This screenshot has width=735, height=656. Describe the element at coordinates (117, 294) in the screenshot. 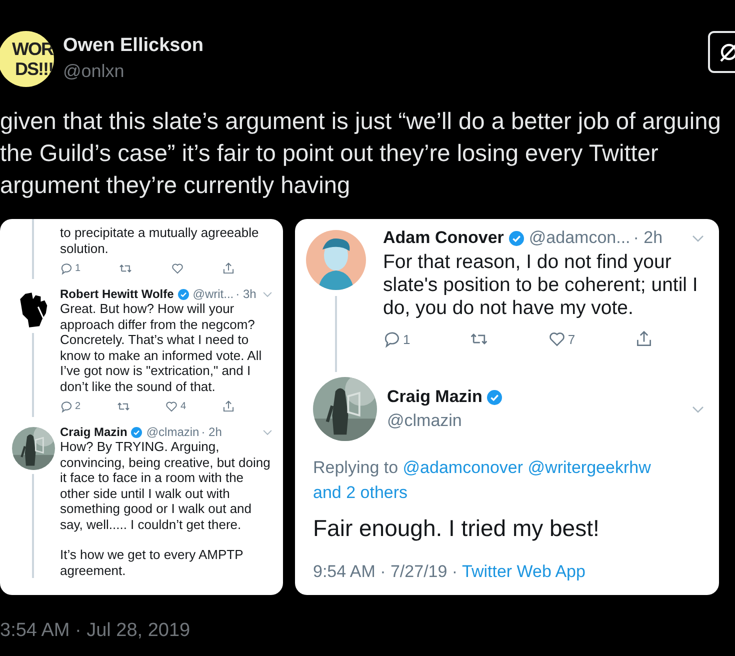

I see `author-name: Robert Hewitt Wolfe` at that location.